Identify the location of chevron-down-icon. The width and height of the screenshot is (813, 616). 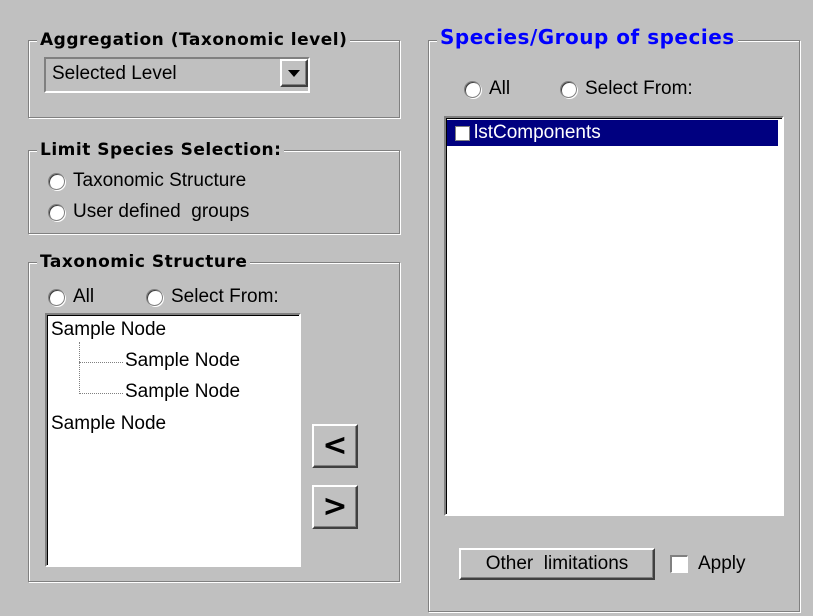
(294, 73).